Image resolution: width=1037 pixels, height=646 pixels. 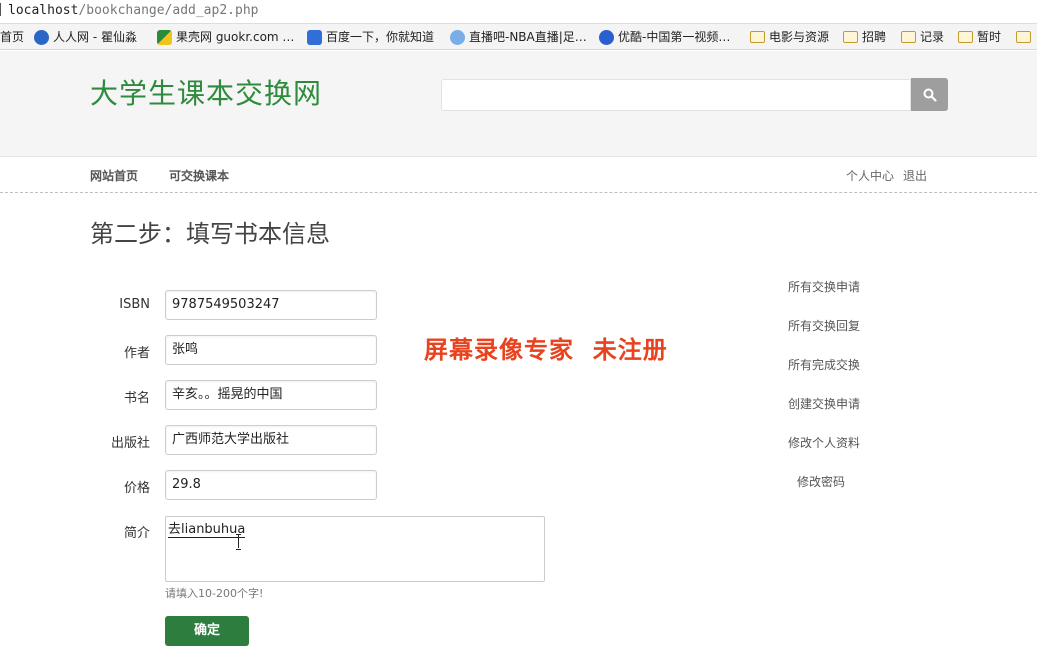 What do you see at coordinates (518, 175) in the screenshot?
I see `main-nav: 网站首页 可交换课本 个人中心 退出` at bounding box center [518, 175].